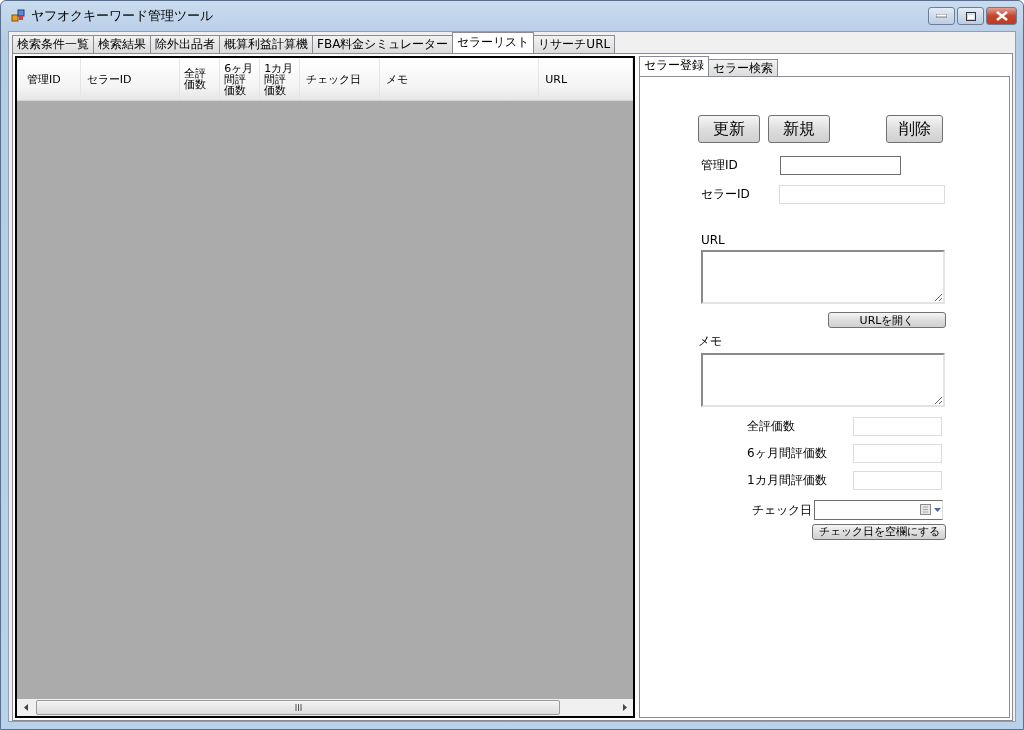 The height and width of the screenshot is (730, 1024). Describe the element at coordinates (878, 510) in the screenshot. I see `date-picker` at that location.